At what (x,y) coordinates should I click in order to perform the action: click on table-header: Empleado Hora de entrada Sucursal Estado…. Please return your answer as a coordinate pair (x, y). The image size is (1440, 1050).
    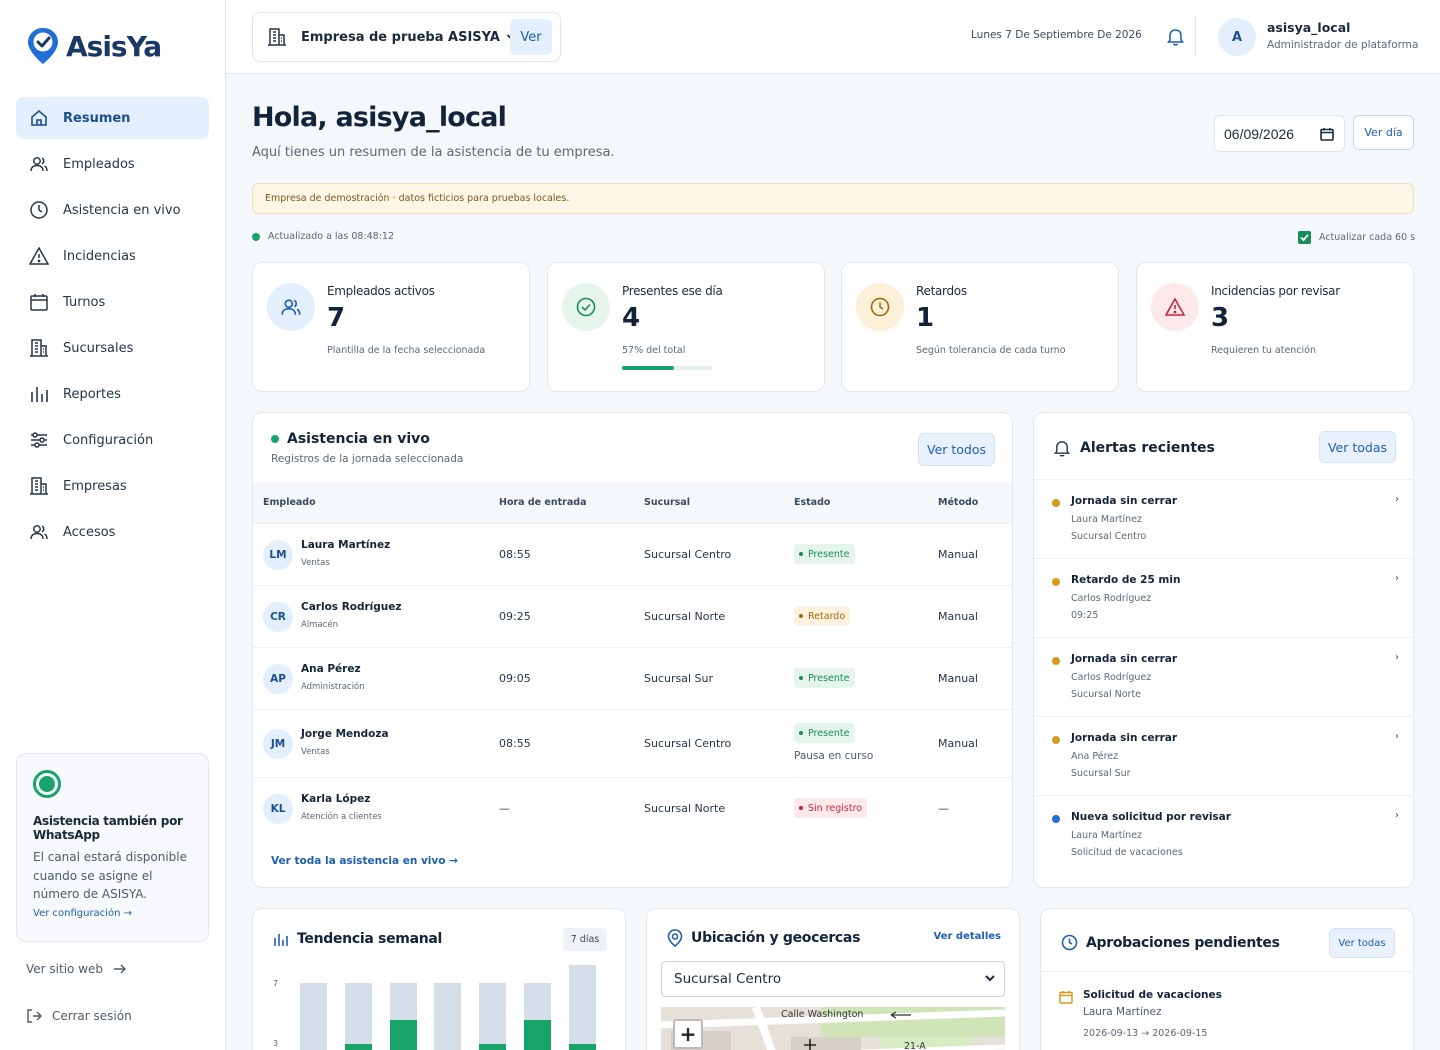
    Looking at the image, I should click on (632, 503).